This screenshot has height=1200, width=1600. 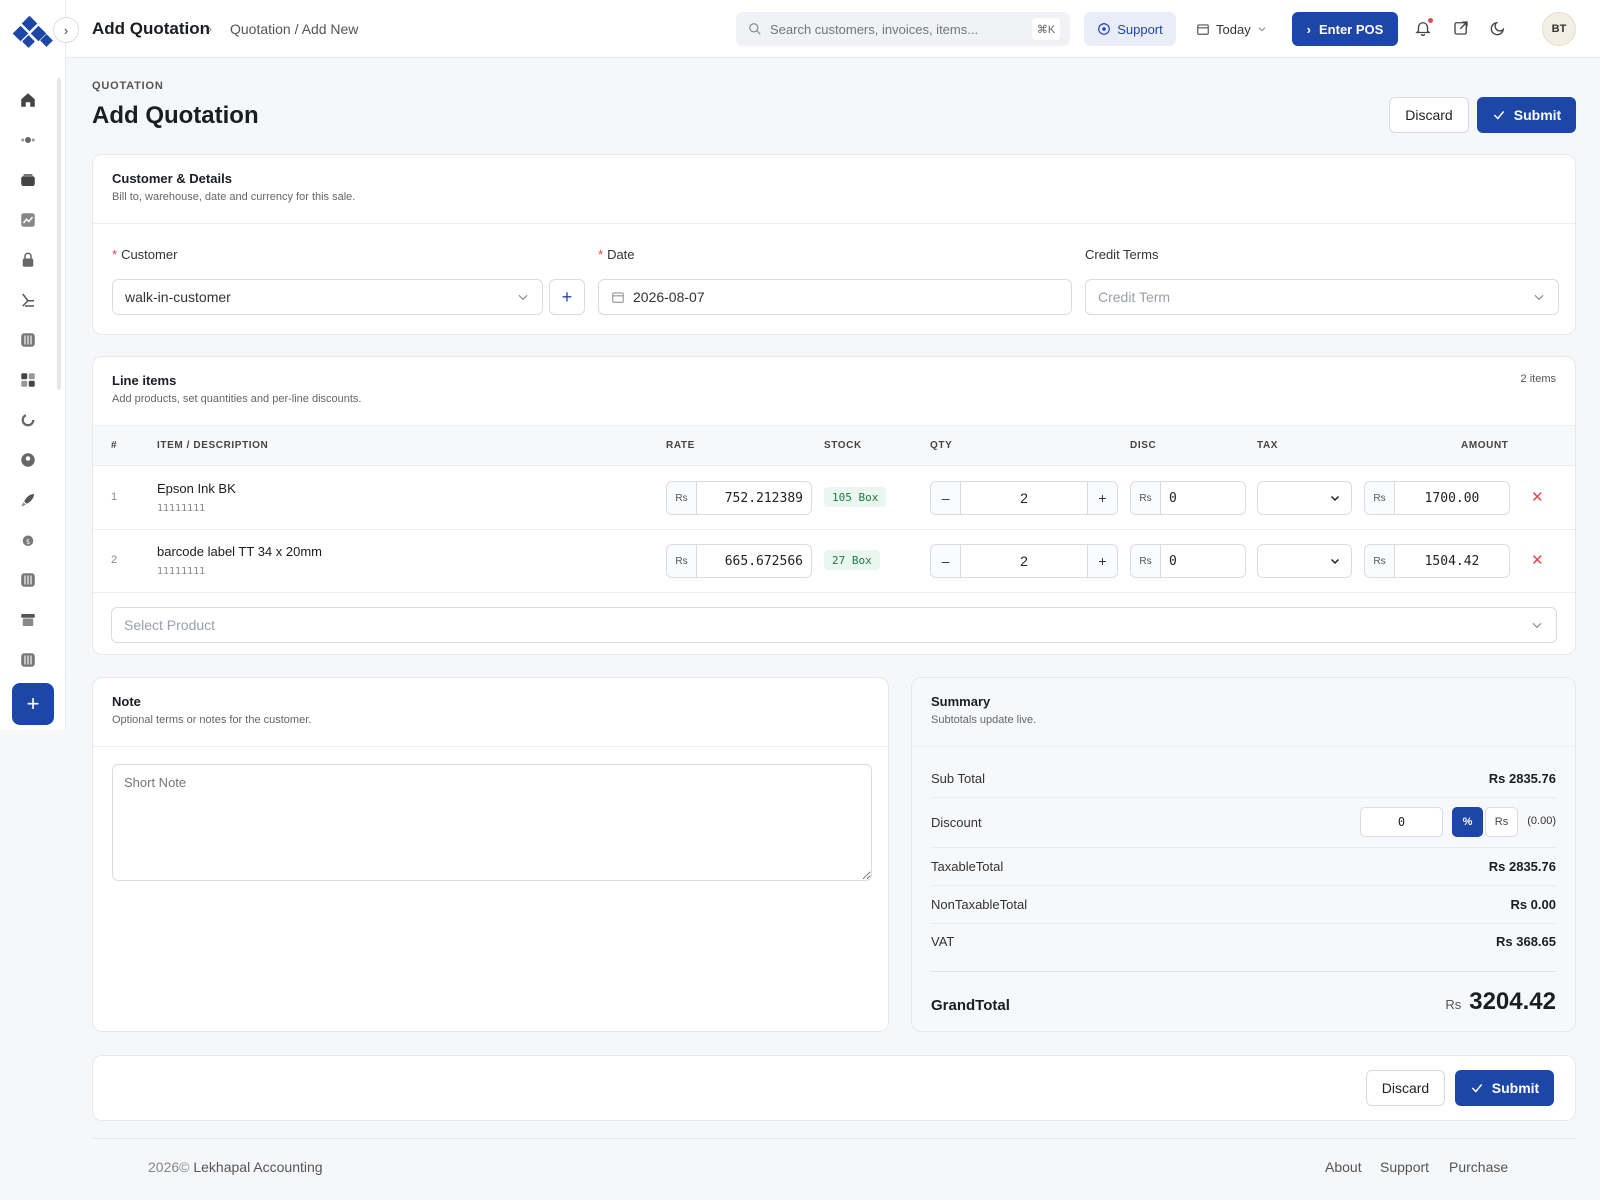 What do you see at coordinates (114, 560) in the screenshot?
I see `row-number: 2` at bounding box center [114, 560].